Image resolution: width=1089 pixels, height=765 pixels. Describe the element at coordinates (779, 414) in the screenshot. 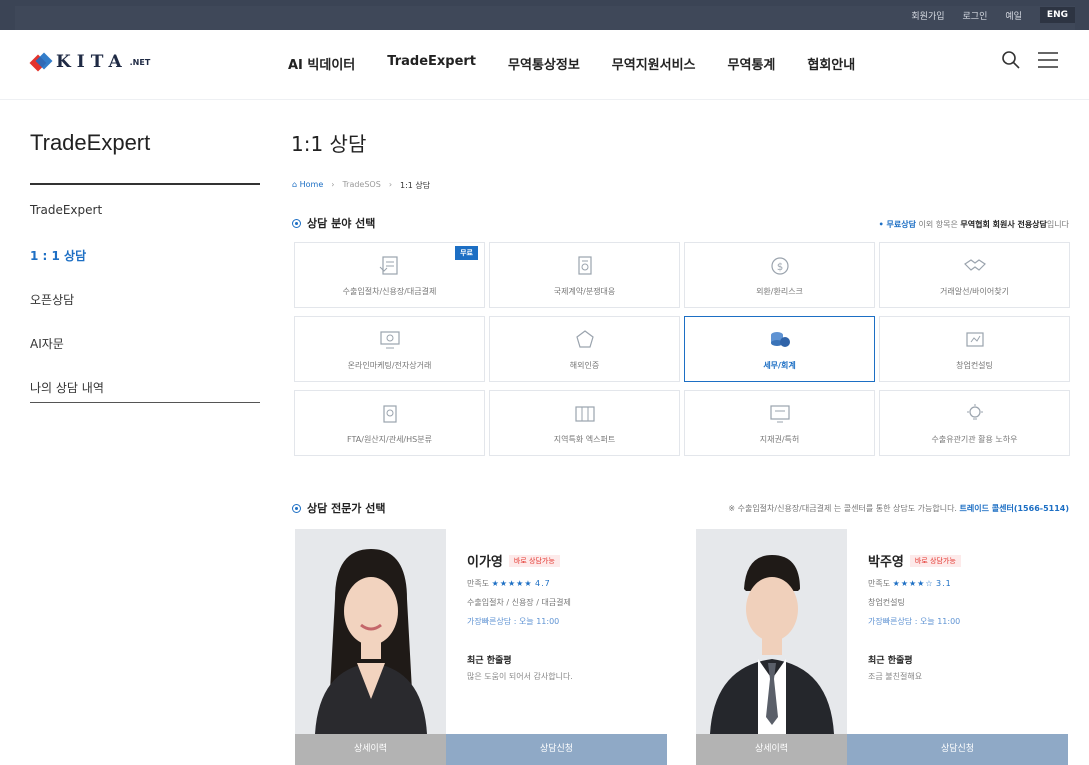

I see `patent-icon` at that location.